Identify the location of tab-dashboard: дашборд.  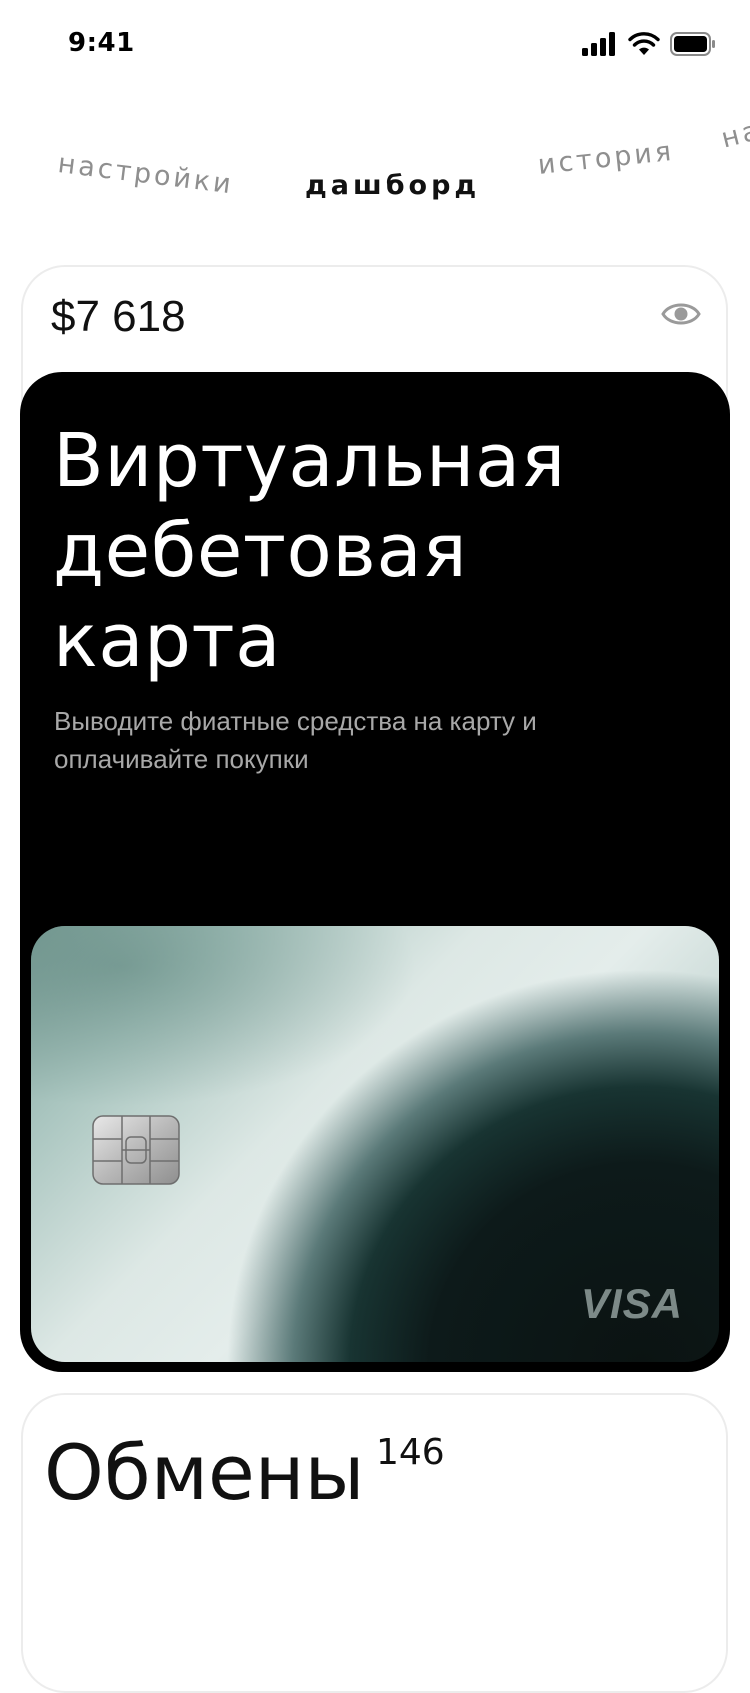
(392, 185).